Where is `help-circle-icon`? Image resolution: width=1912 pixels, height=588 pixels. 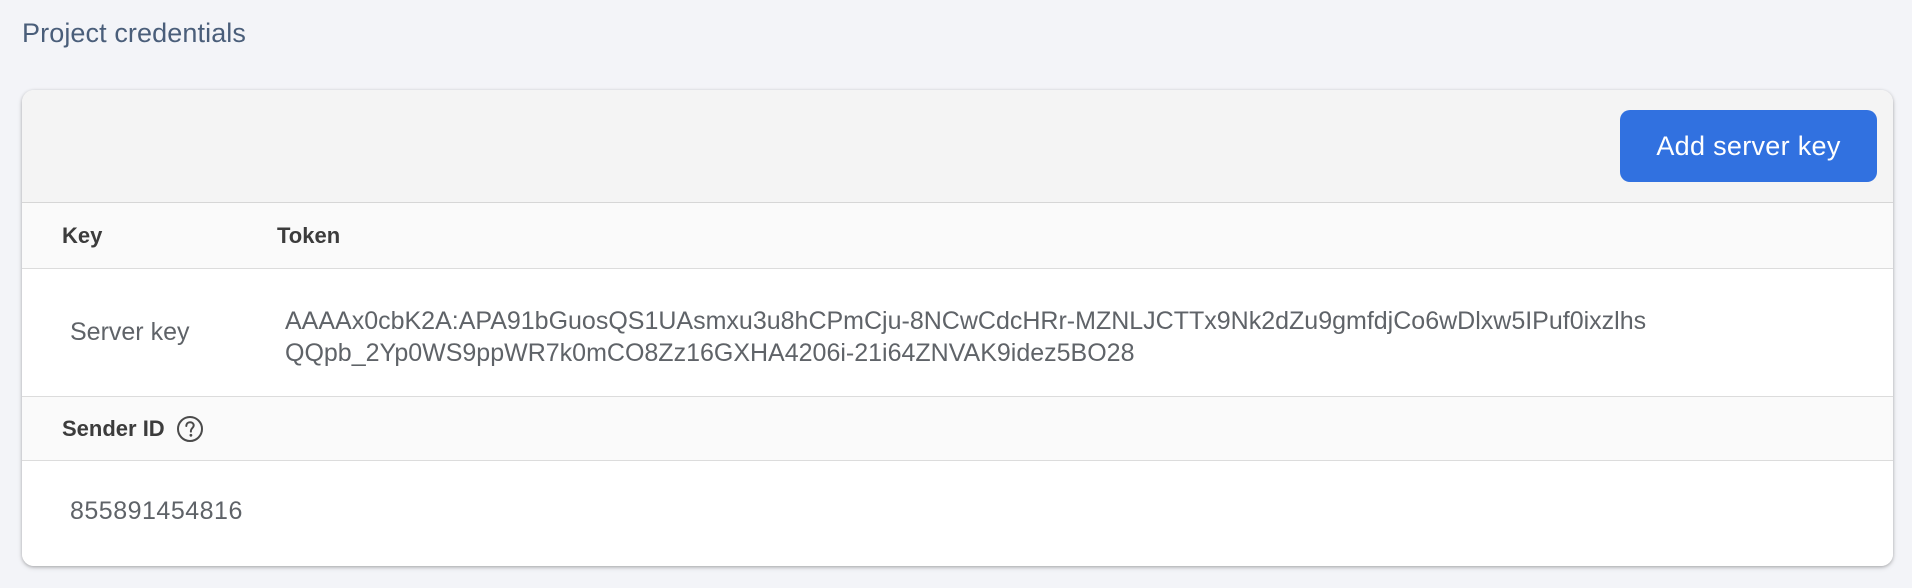
help-circle-icon is located at coordinates (190, 429).